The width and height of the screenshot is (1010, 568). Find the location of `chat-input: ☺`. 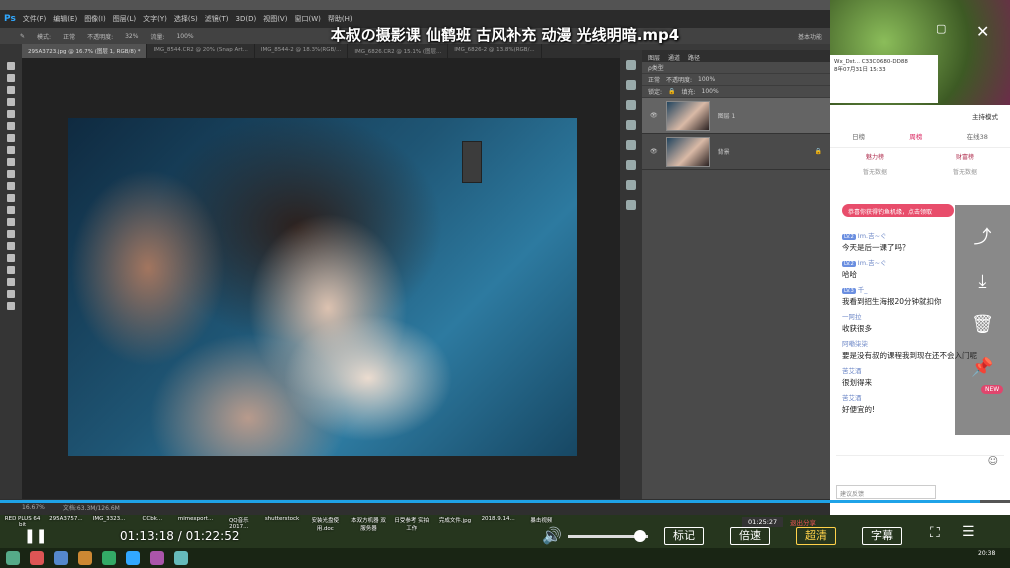

chat-input: ☺ is located at coordinates (920, 463).